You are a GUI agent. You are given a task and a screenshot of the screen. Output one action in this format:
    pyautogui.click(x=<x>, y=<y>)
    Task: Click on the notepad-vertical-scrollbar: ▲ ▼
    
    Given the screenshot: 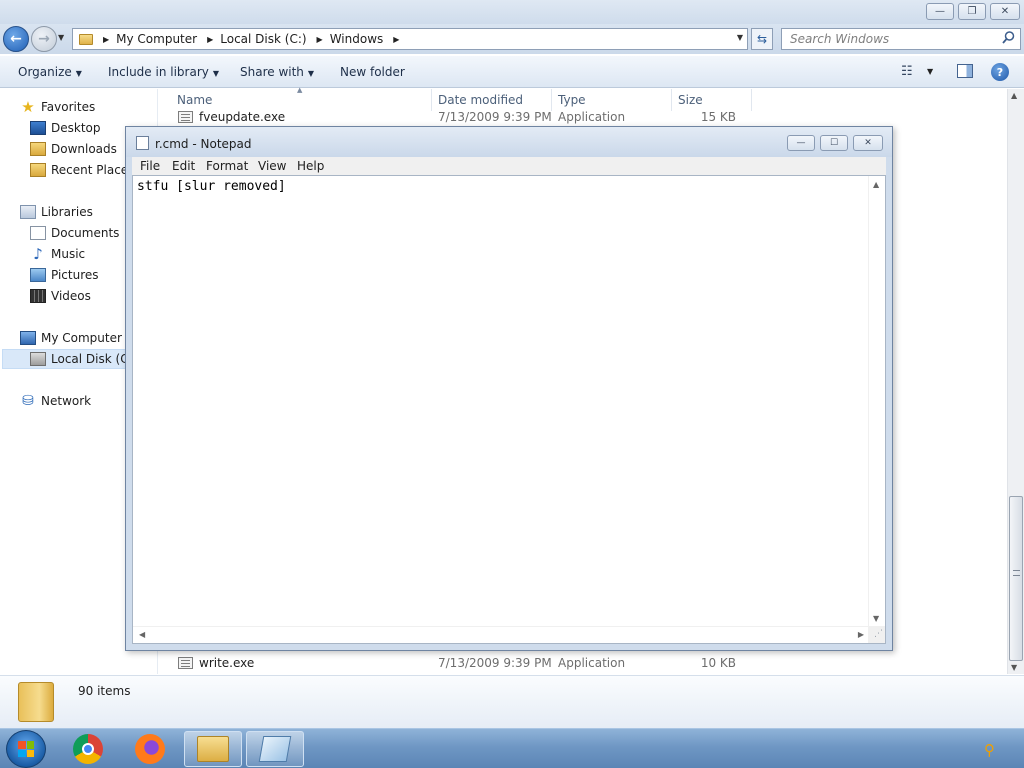 What is the action you would take?
    pyautogui.click(x=876, y=401)
    